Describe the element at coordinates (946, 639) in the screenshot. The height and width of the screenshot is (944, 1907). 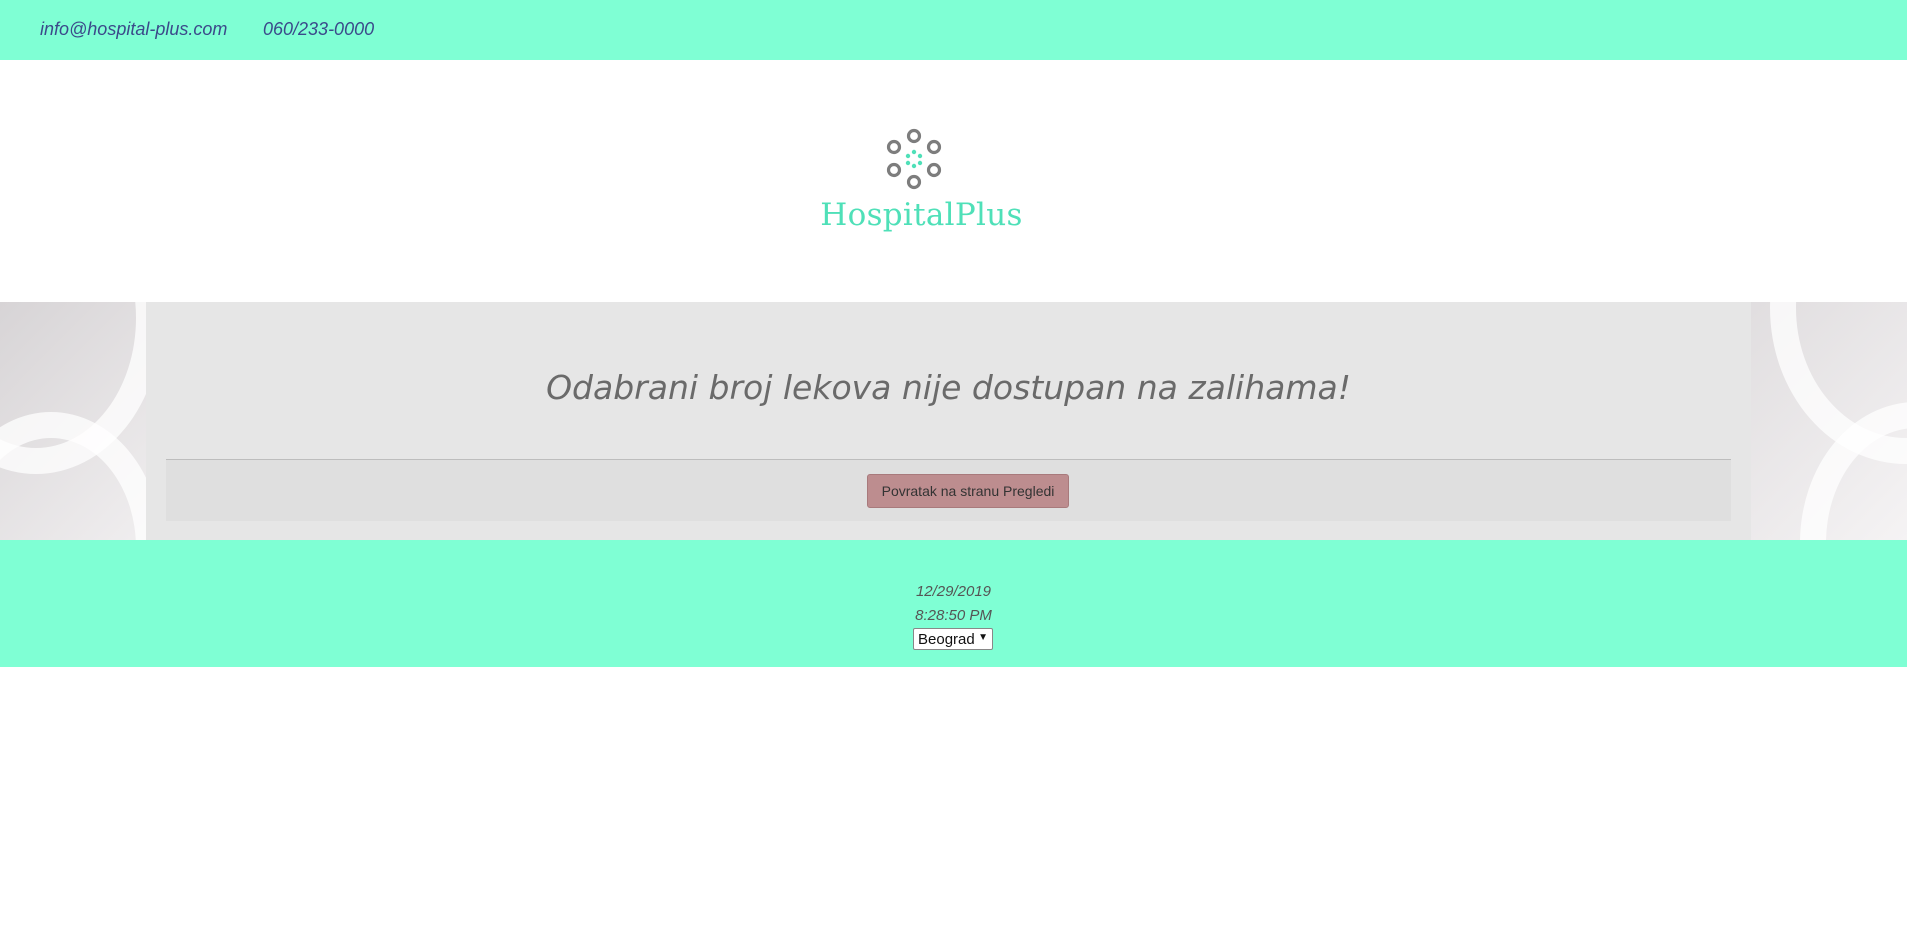
I see `city-select-value: Beograd` at that location.